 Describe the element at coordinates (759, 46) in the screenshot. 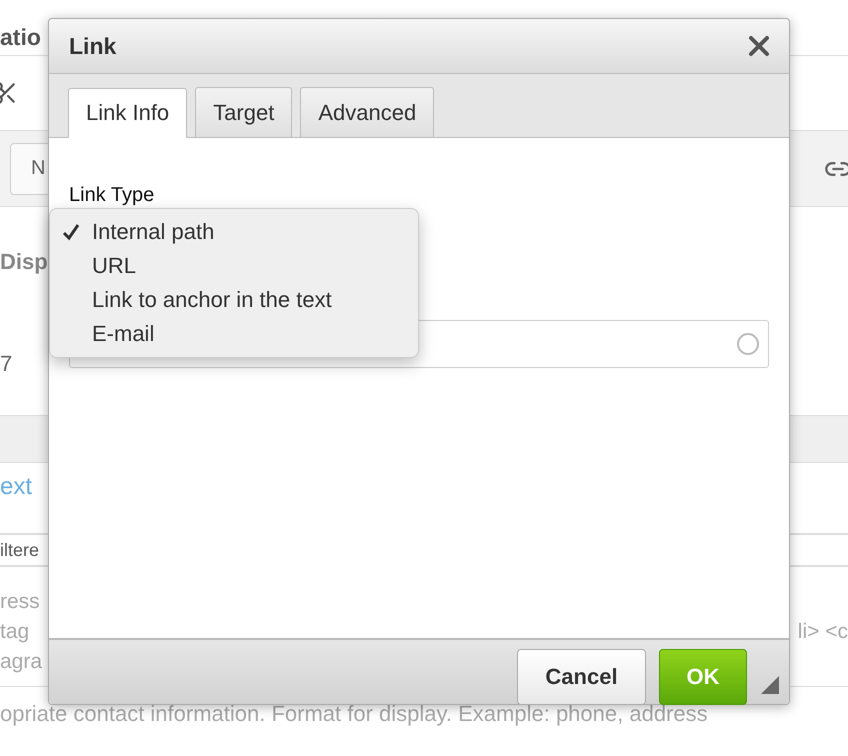

I see `close-button` at that location.